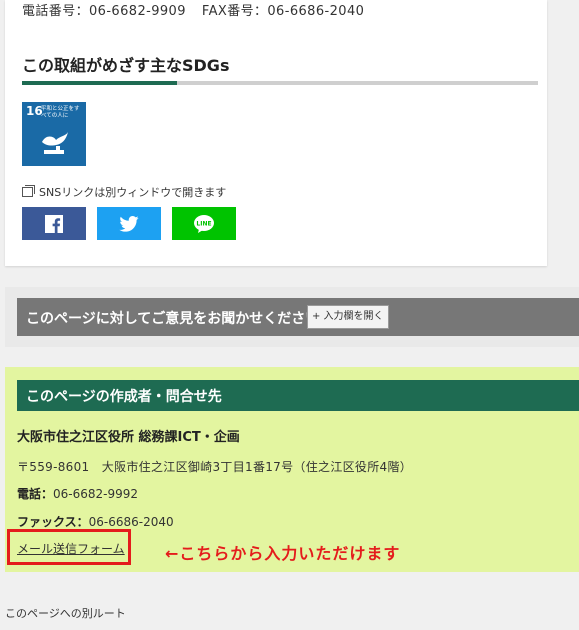 This screenshot has height=630, width=579. Describe the element at coordinates (53, 522) in the screenshot. I see `fax-label: ファックス：` at that location.